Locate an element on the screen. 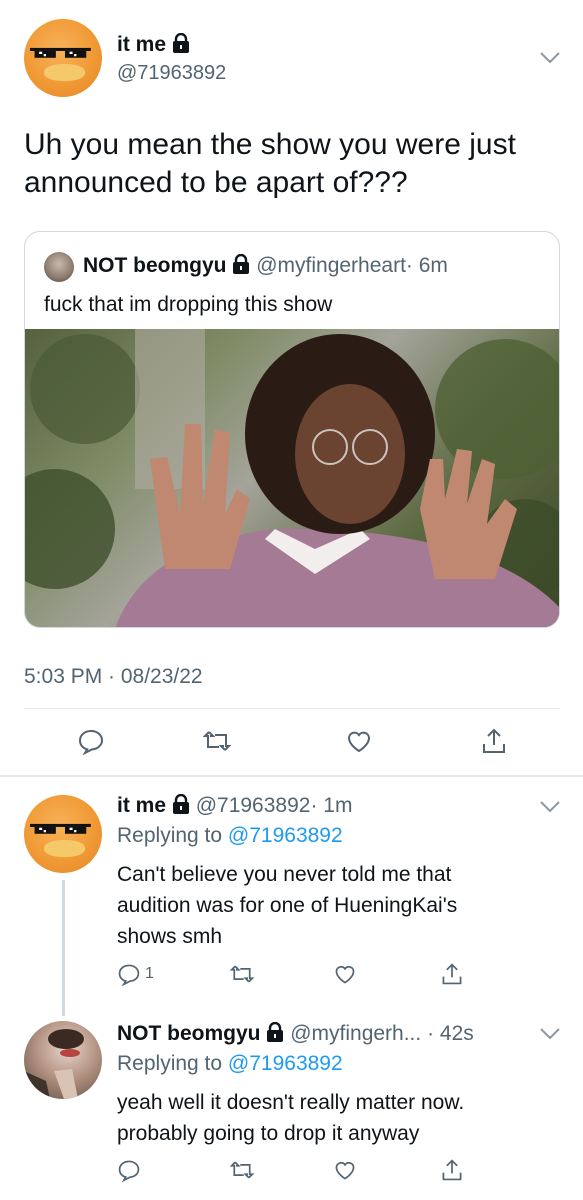  reply-handle: @71963892 is located at coordinates (253, 805).